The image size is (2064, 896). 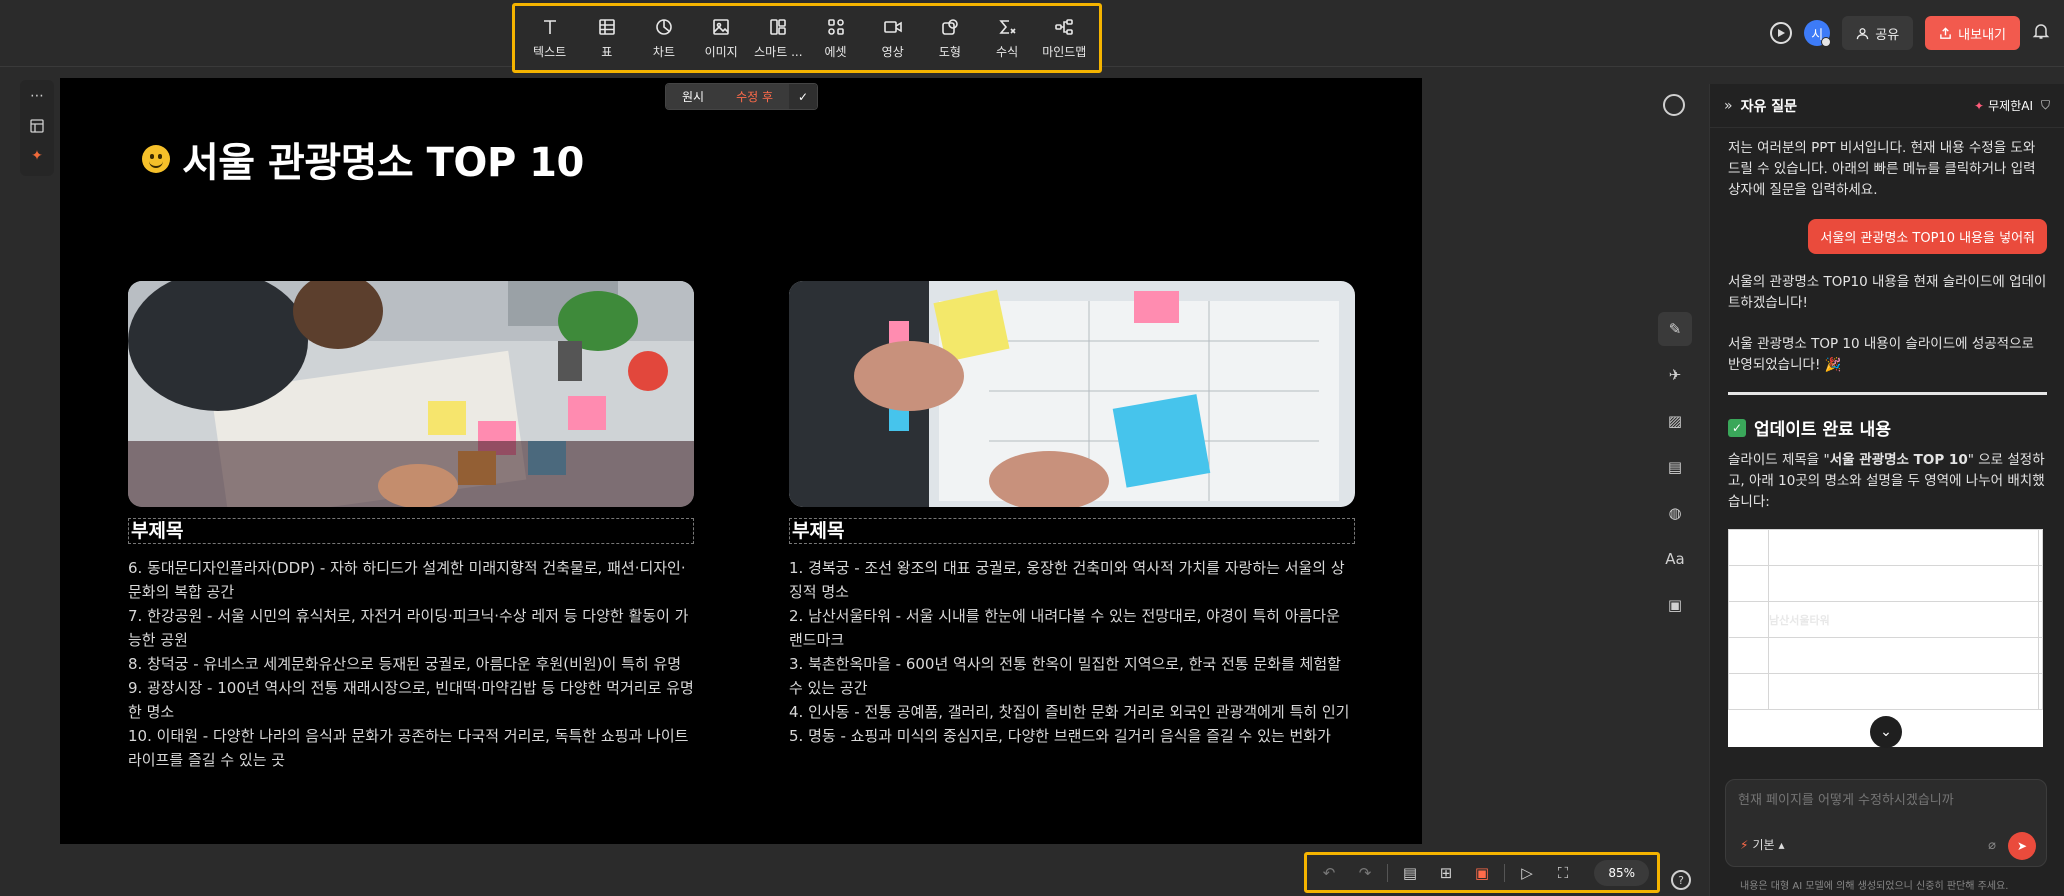 What do you see at coordinates (1781, 844) in the screenshot?
I see `caret-up-icon: ▴` at bounding box center [1781, 844].